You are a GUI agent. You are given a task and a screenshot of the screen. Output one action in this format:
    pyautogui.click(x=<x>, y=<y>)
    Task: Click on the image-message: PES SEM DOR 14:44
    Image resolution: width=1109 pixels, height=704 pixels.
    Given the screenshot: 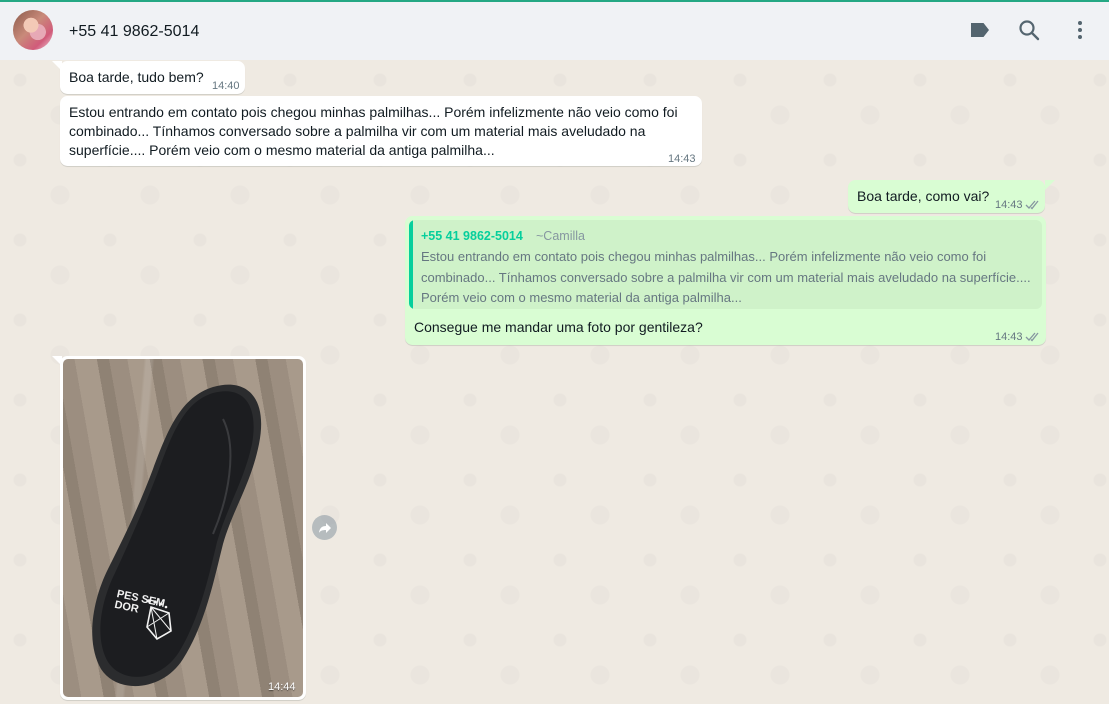 What is the action you would take?
    pyautogui.click(x=183, y=528)
    